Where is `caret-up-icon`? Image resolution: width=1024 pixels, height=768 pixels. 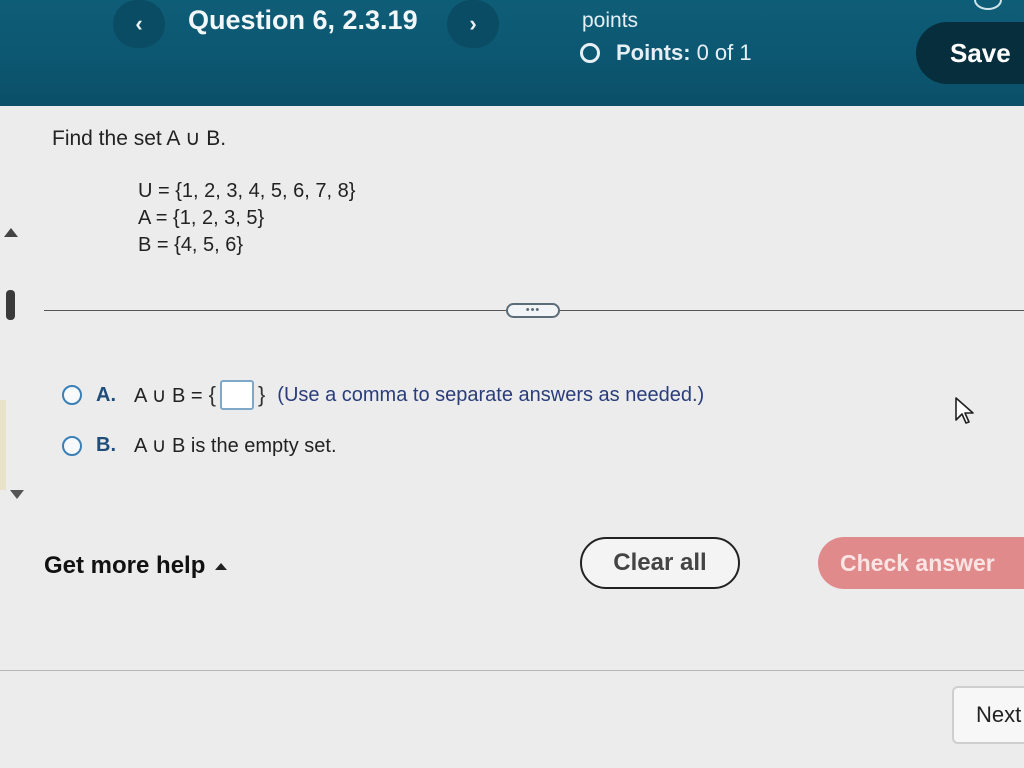 caret-up-icon is located at coordinates (221, 566).